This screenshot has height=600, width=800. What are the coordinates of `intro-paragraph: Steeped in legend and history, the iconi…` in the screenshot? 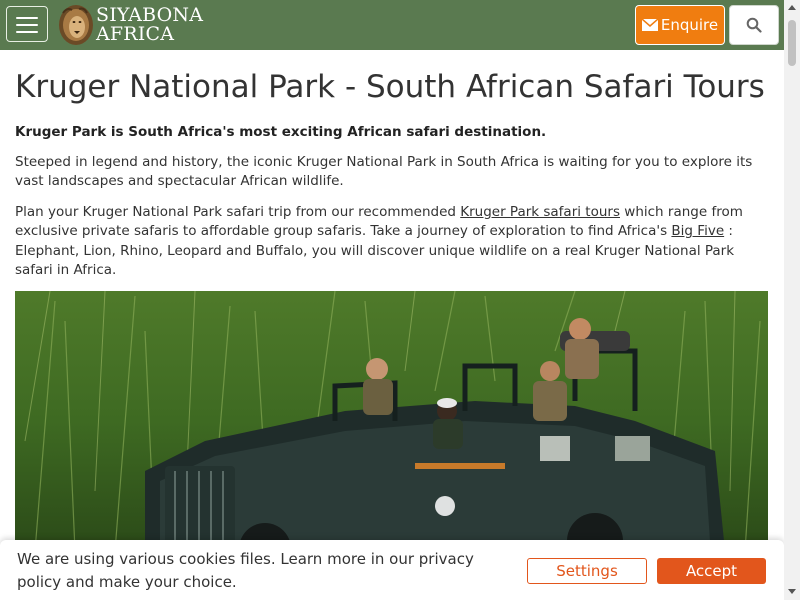 It's located at (384, 172).